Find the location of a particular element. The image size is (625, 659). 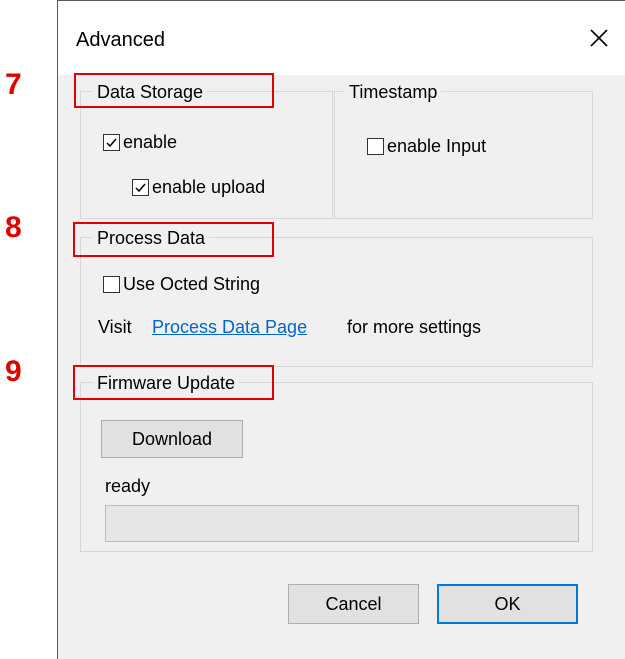

enable-upload-checkbox: enable upload is located at coordinates (198, 187).